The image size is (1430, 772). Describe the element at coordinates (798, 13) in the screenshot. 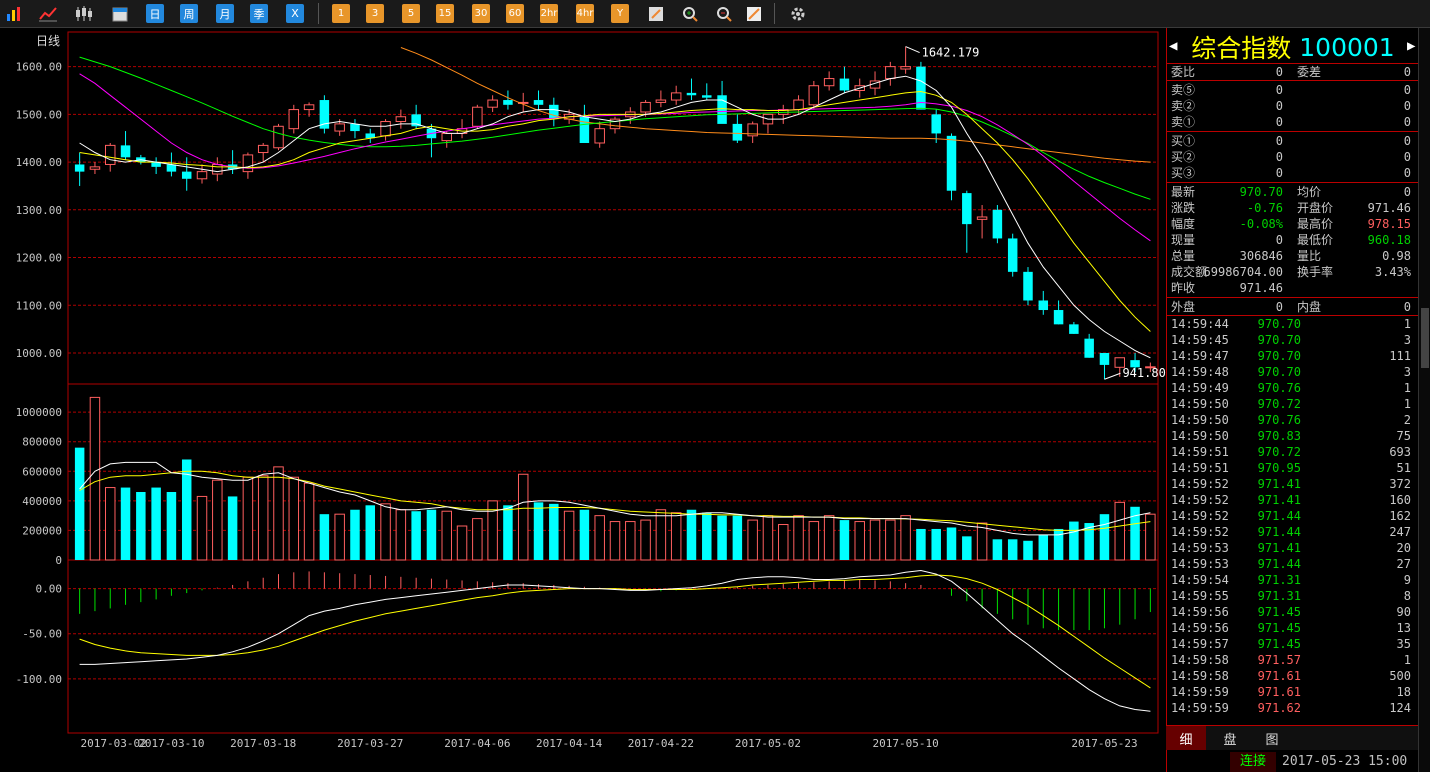

I see `gear-icon` at that location.